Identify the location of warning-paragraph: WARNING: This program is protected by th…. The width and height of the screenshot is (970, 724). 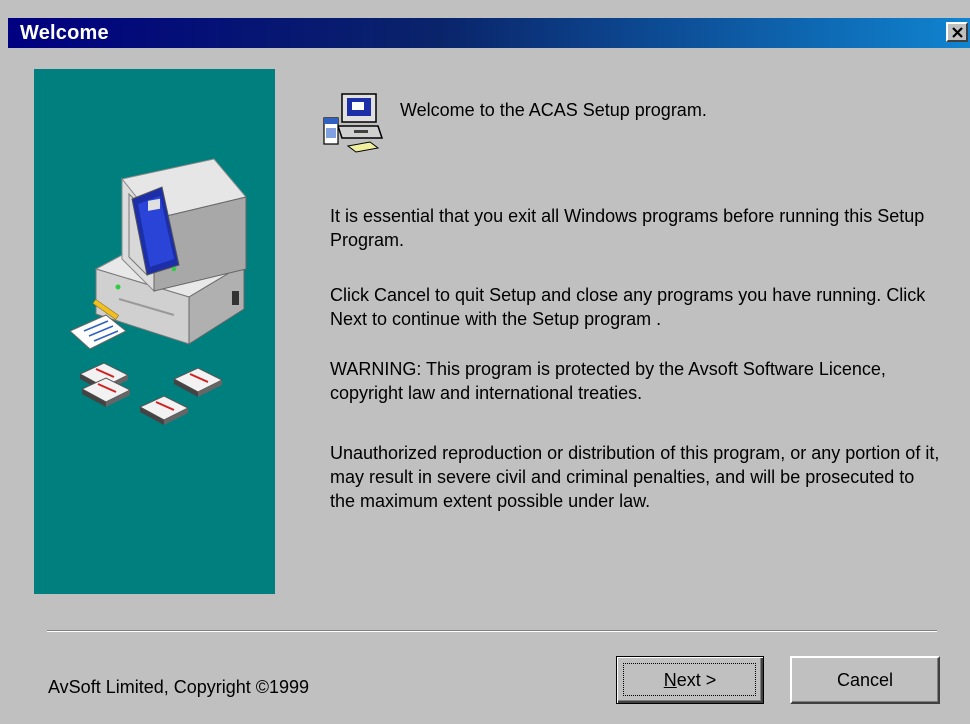
(608, 381).